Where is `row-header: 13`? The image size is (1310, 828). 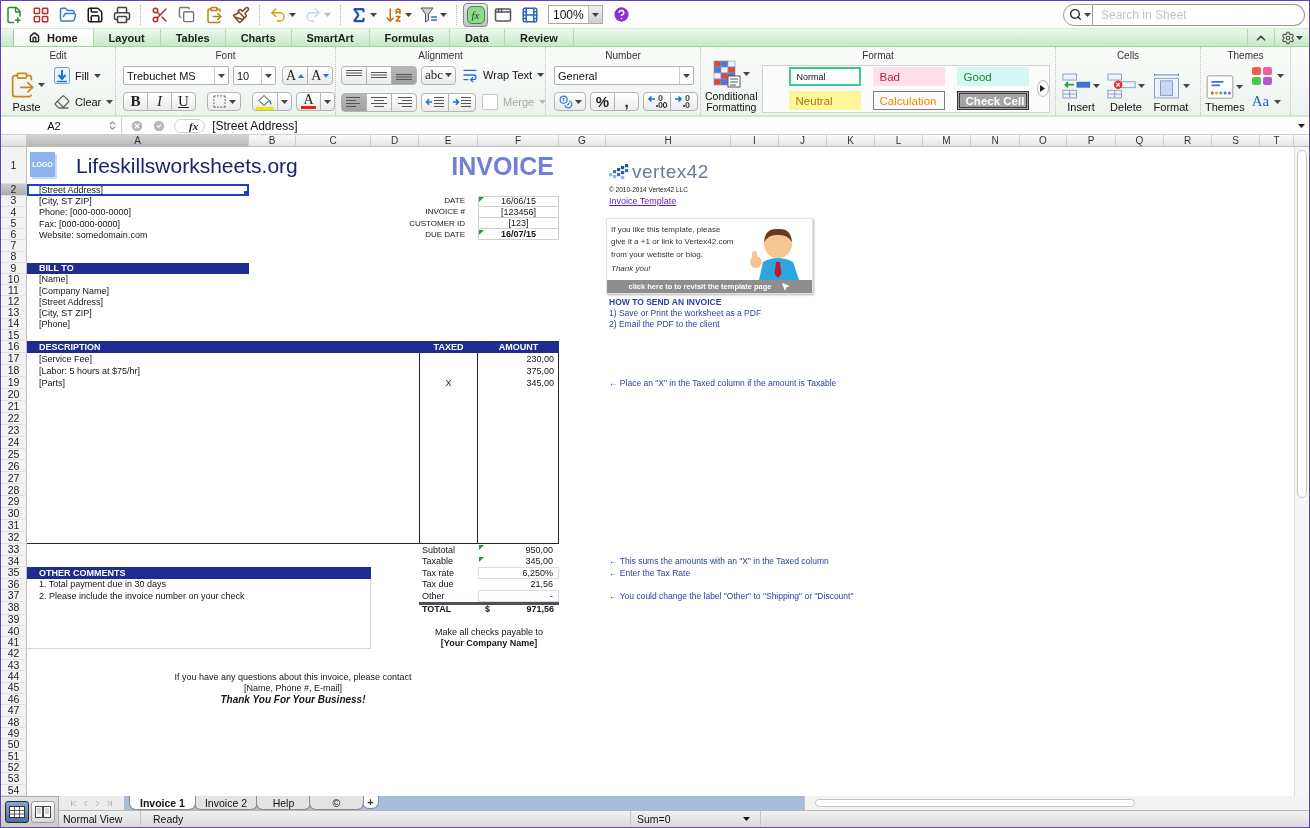 row-header: 13 is located at coordinates (14, 313).